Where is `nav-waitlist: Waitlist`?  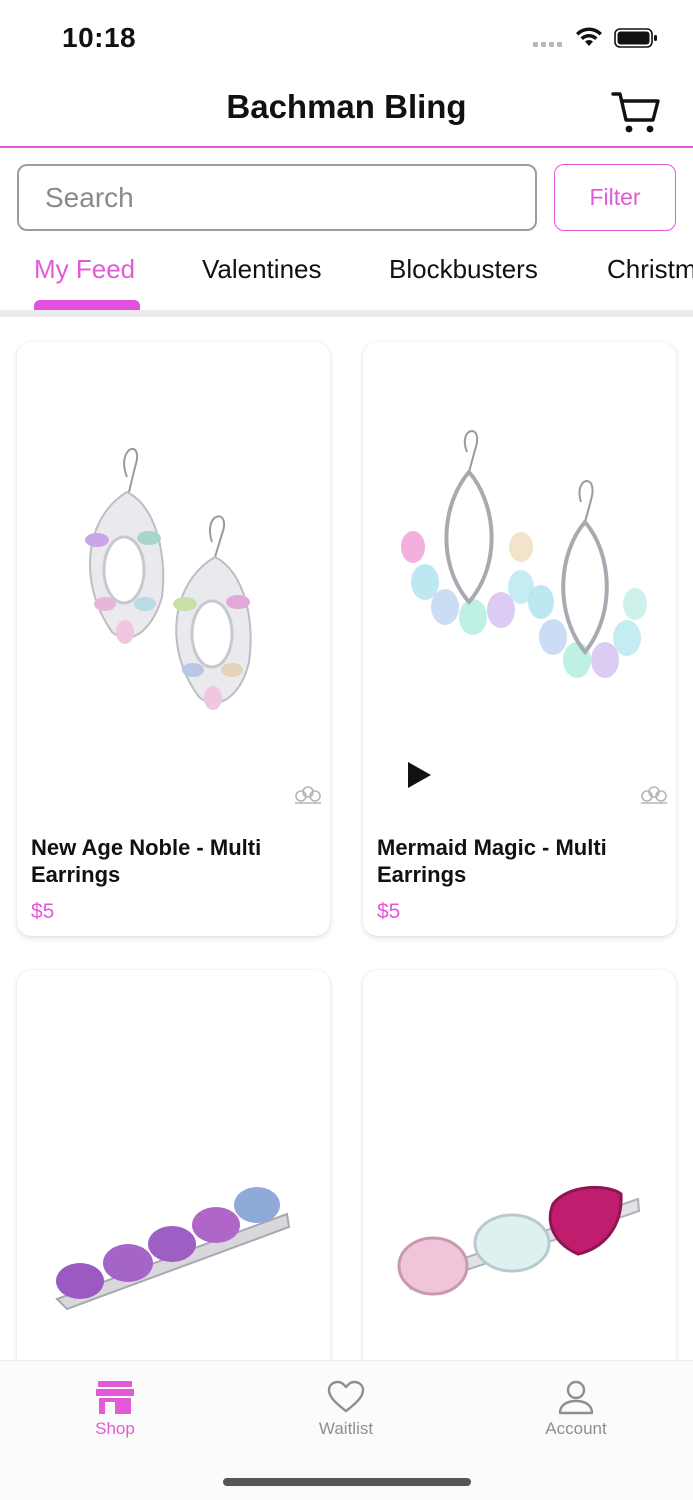
nav-waitlist: Waitlist is located at coordinates (346, 1409).